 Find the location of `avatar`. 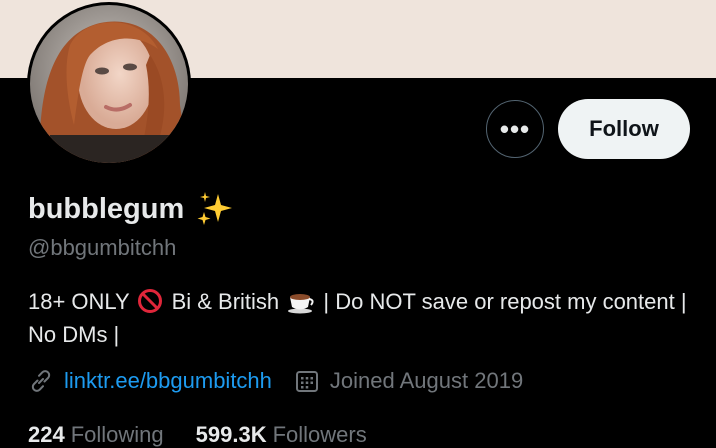

avatar is located at coordinates (109, 84).